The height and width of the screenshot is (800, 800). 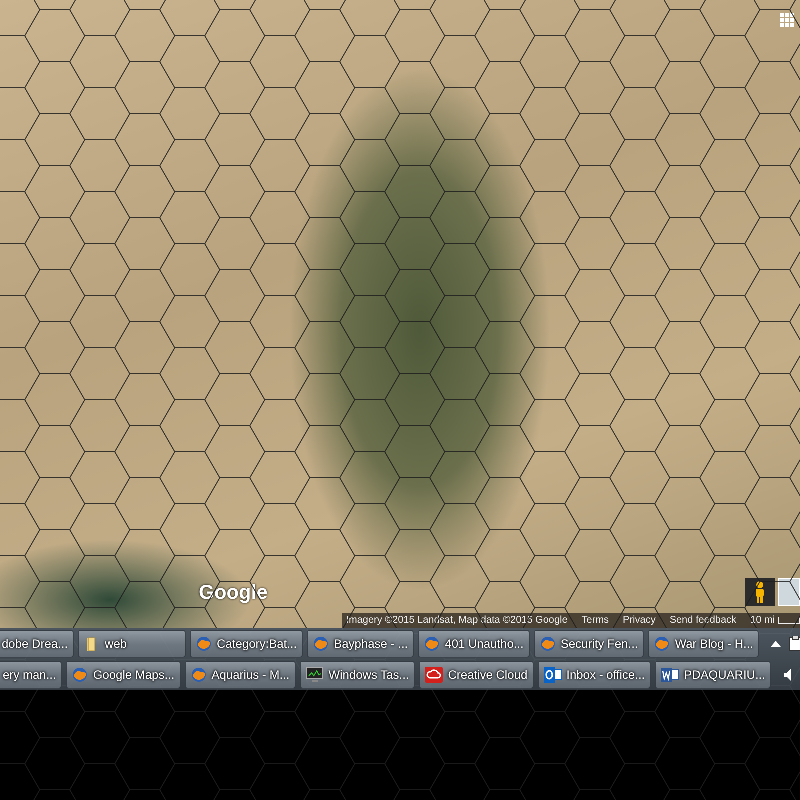 I want to click on document-w-icon, so click(x=670, y=674).